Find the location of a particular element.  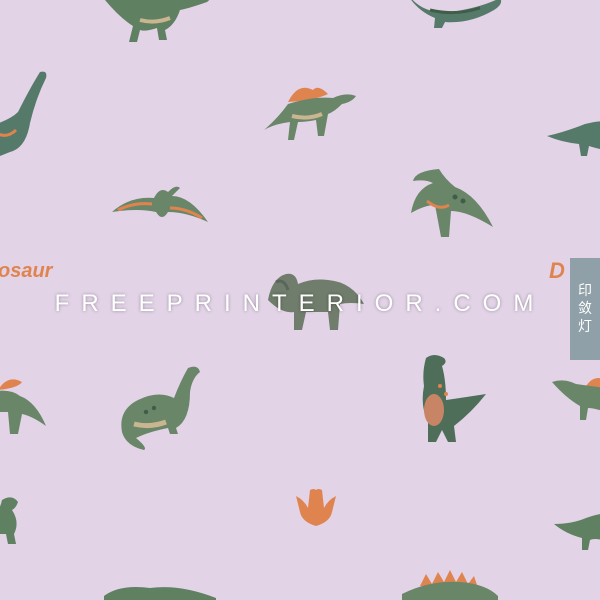

source-badge: 印 敛 灯 is located at coordinates (585, 309).